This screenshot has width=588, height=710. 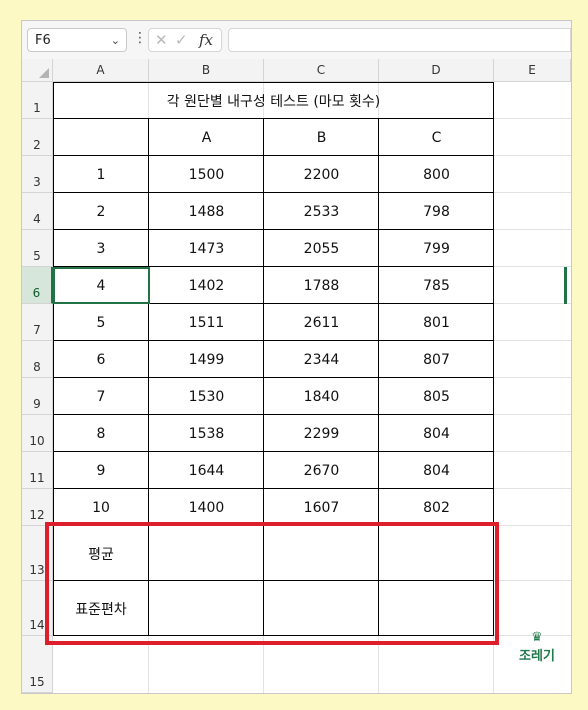 What do you see at coordinates (321, 70) in the screenshot?
I see `column-header-c: C` at bounding box center [321, 70].